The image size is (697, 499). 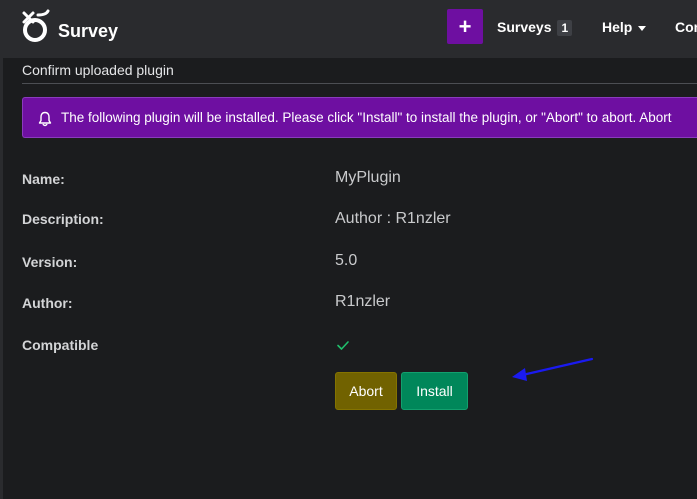 I want to click on plus-icon: +, so click(x=465, y=26).